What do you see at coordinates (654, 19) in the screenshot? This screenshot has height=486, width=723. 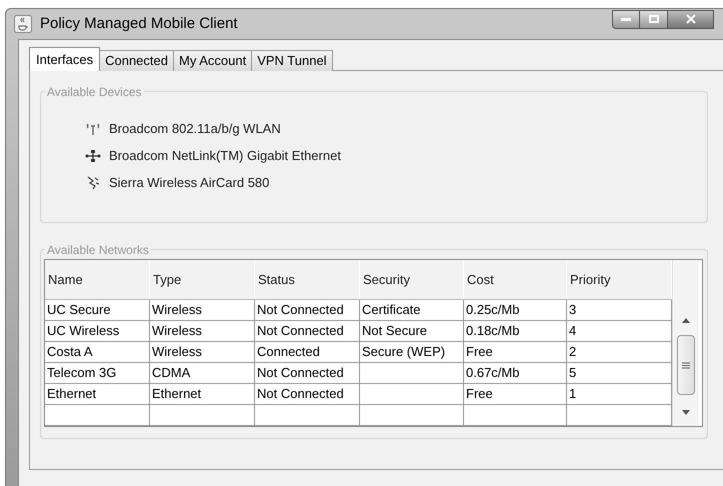 I see `maximize-button` at bounding box center [654, 19].